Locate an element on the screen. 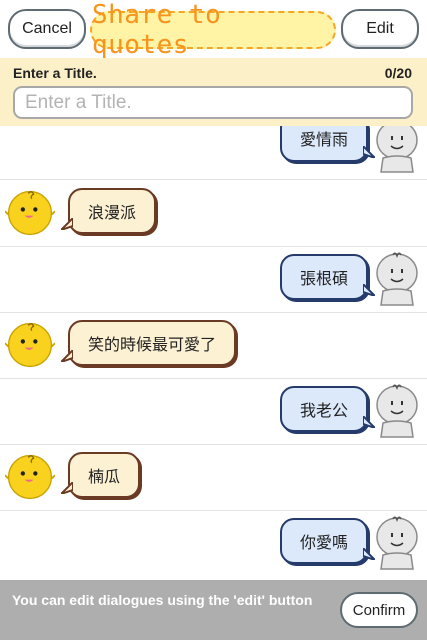  message-row: 笑的時候最可愛了 is located at coordinates (213, 346).